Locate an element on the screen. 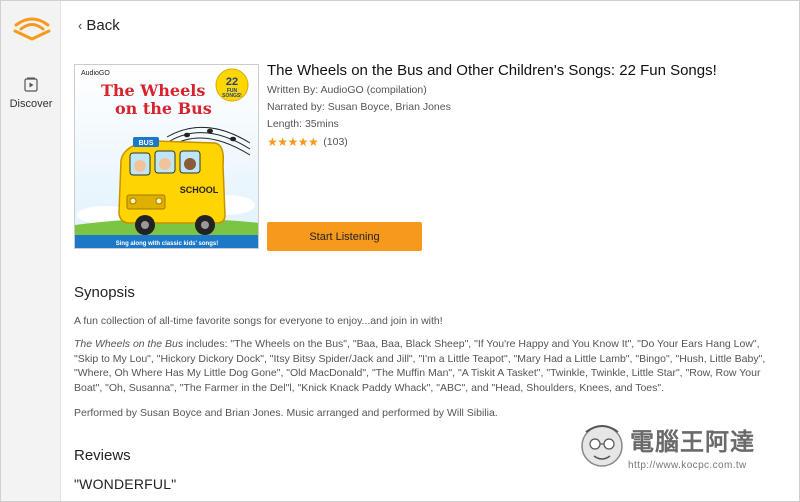  cover-tagline: Sing along with classic kids' songs! is located at coordinates (167, 244).